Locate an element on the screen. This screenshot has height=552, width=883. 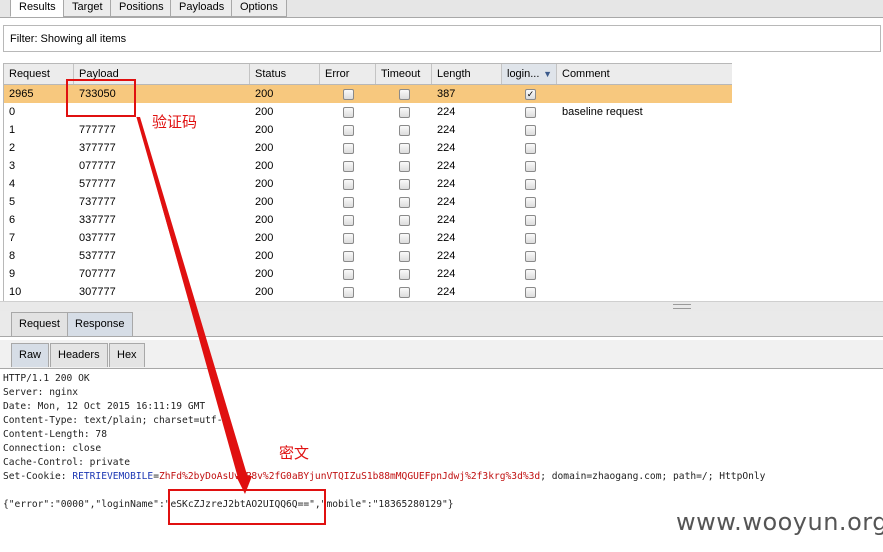
arrow-head-icon is located at coordinates (244, 485).